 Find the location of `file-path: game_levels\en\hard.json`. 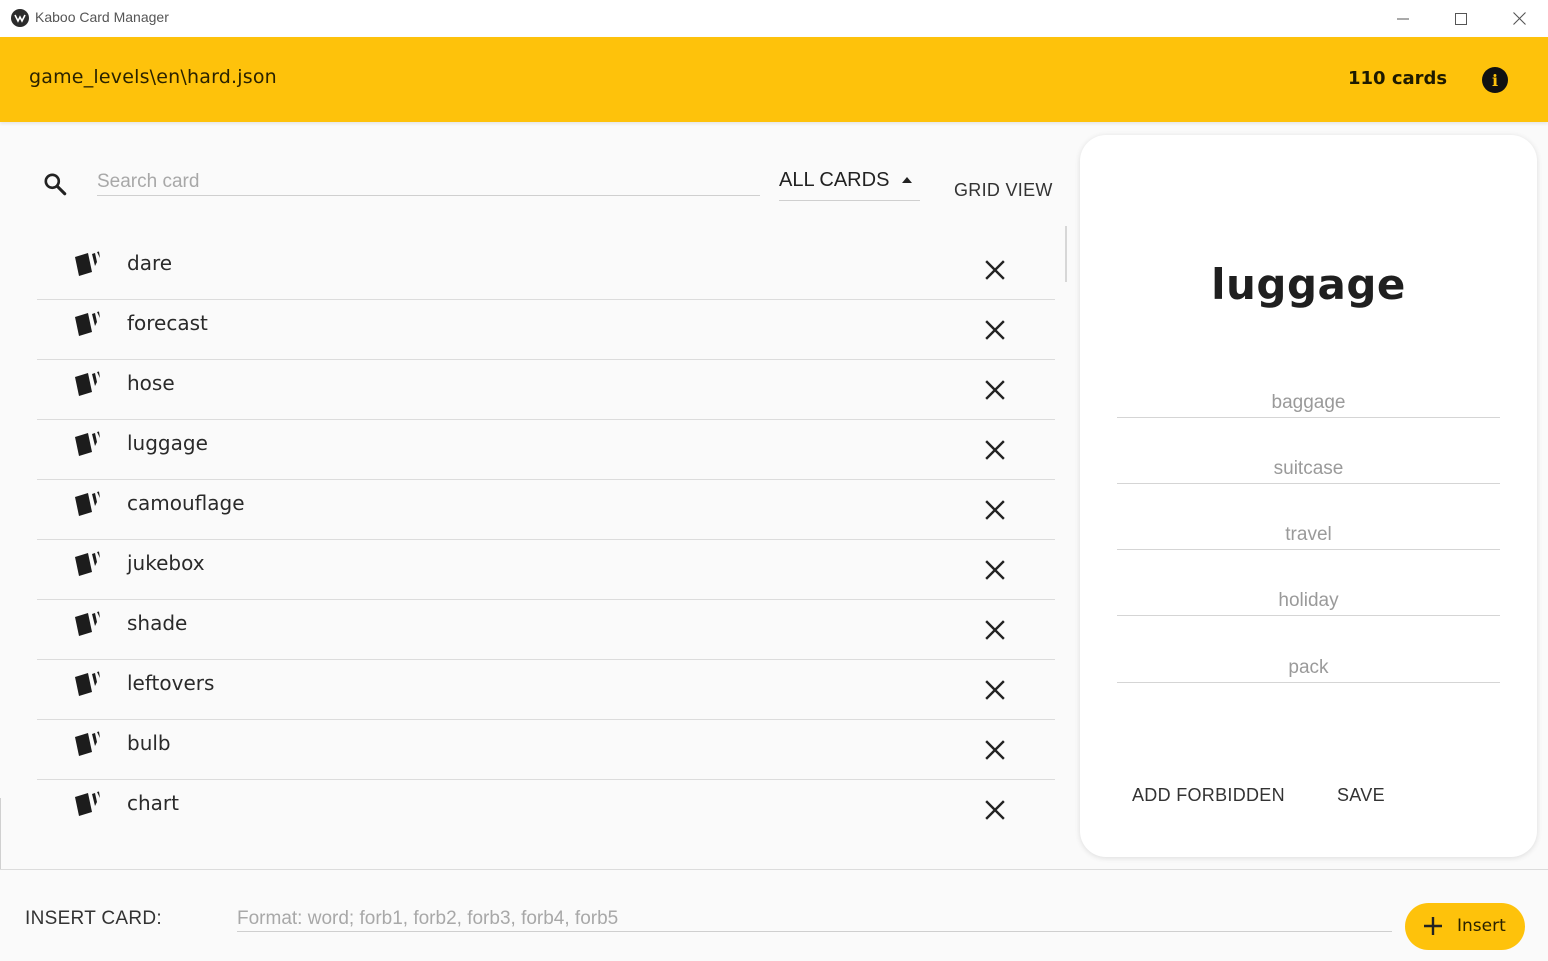

file-path: game_levels\en\hard.json is located at coordinates (153, 77).